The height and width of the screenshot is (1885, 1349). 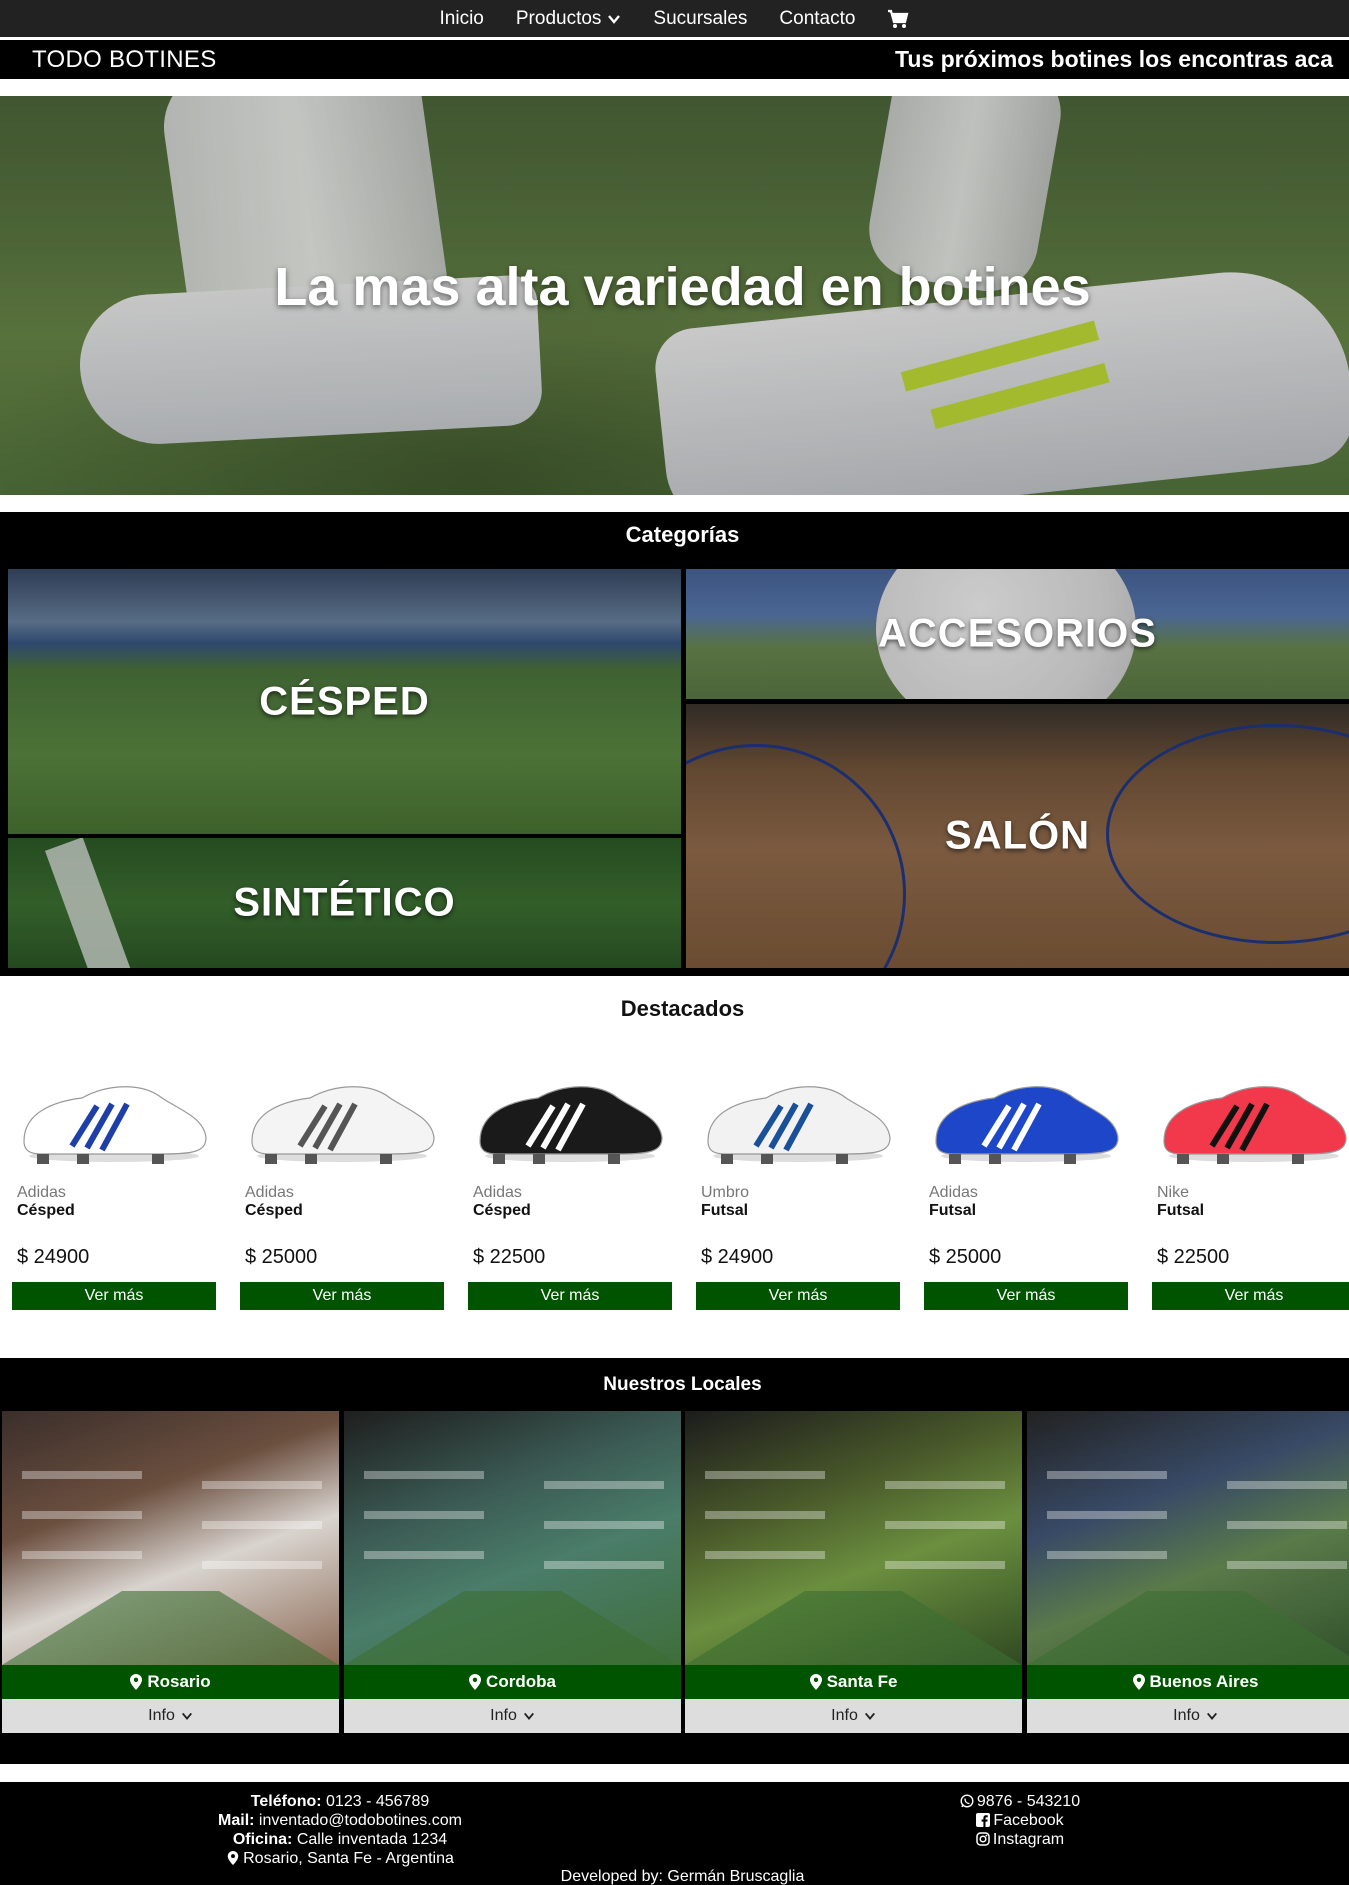 What do you see at coordinates (340, 1858) in the screenshot?
I see `footer-city: Rosario, Santa Fe - Argentina` at bounding box center [340, 1858].